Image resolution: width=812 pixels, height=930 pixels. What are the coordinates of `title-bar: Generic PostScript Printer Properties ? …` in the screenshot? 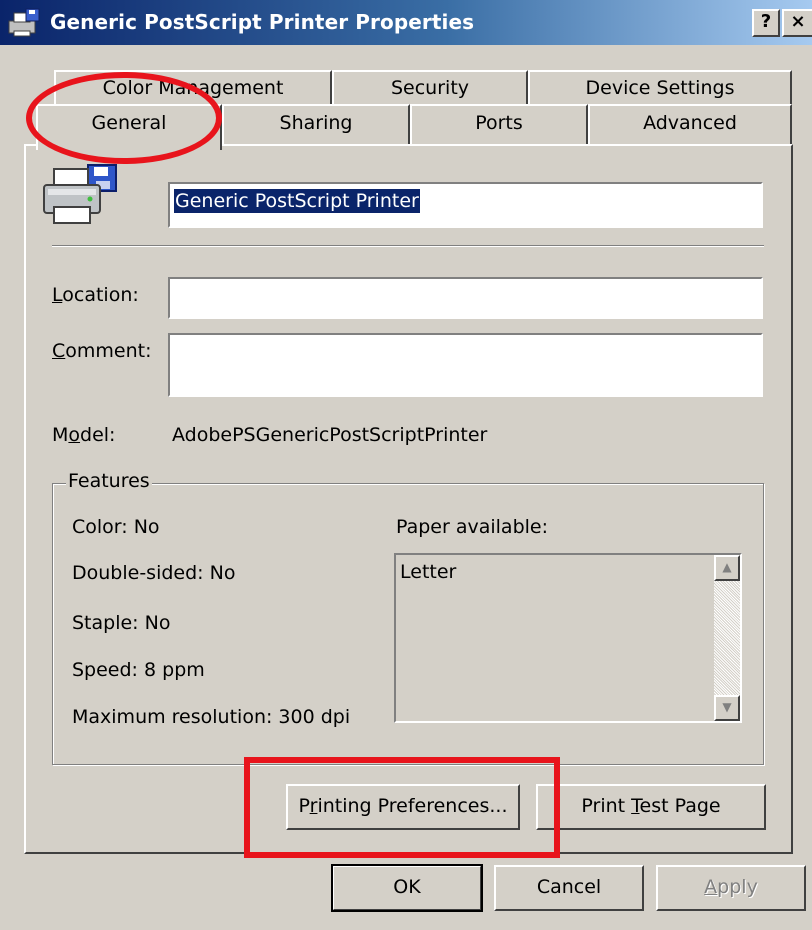 It's located at (406, 22).